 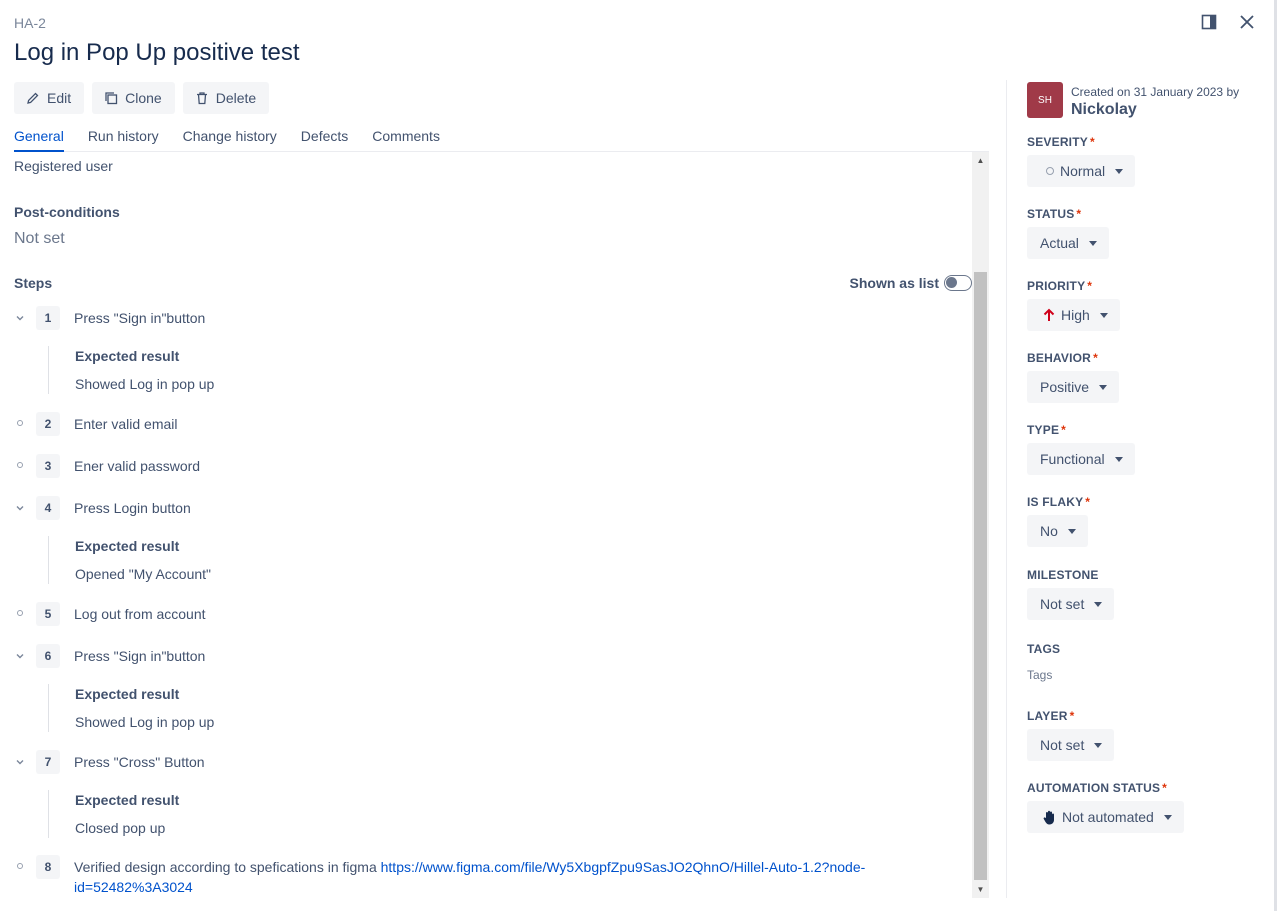 I want to click on milestone-label: MILESTONE, so click(x=1063, y=575).